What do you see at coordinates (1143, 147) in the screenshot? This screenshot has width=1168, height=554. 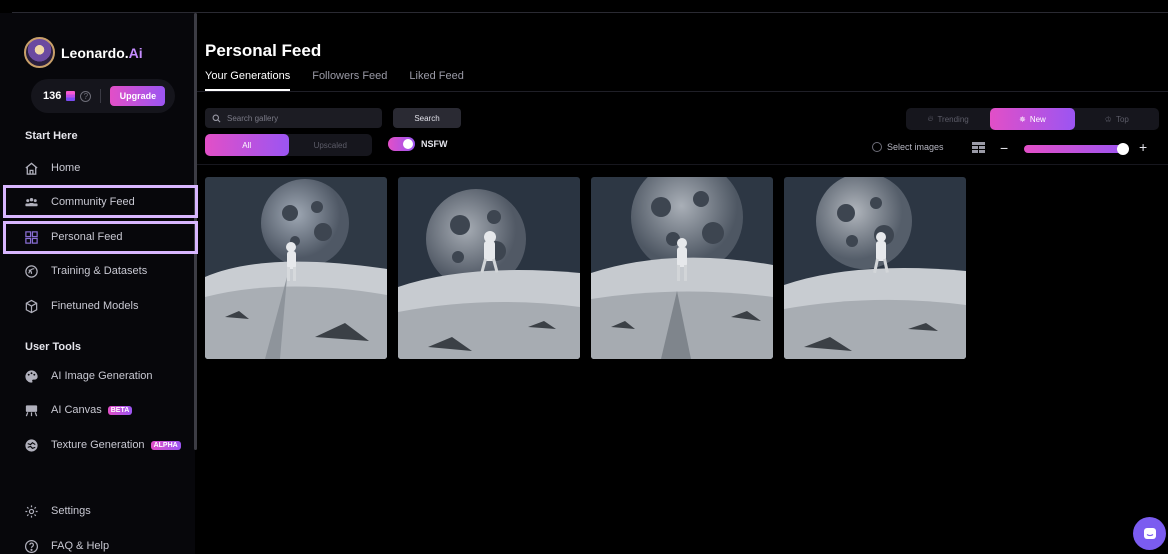 I see `zoom-in-icon: +` at bounding box center [1143, 147].